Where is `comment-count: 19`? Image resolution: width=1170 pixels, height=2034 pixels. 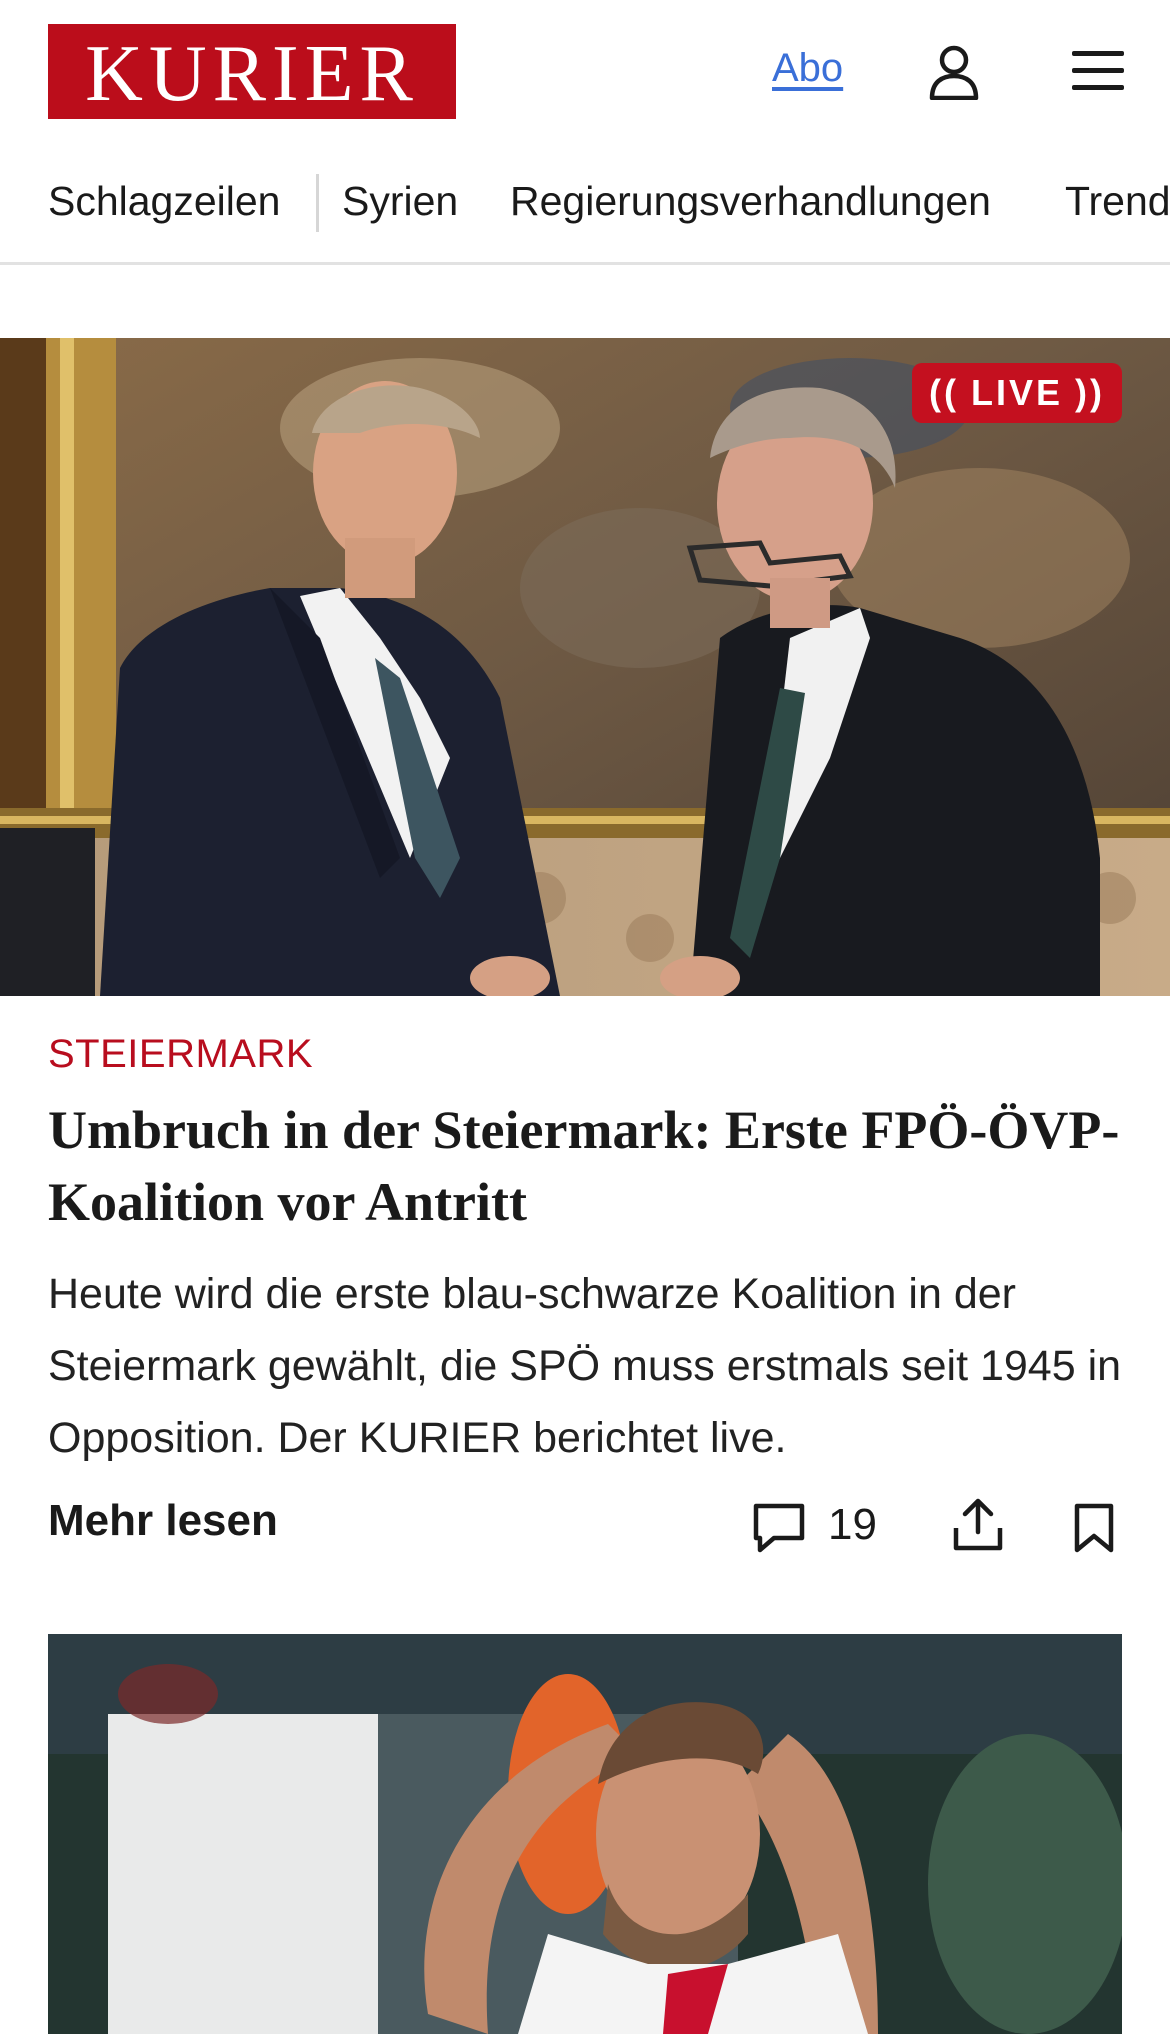
comment-count: 19 is located at coordinates (852, 1525).